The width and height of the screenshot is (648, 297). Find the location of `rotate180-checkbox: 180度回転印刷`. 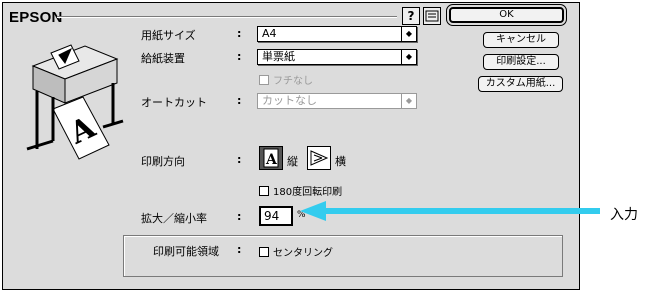

rotate180-checkbox: 180度回転印刷 is located at coordinates (300, 190).